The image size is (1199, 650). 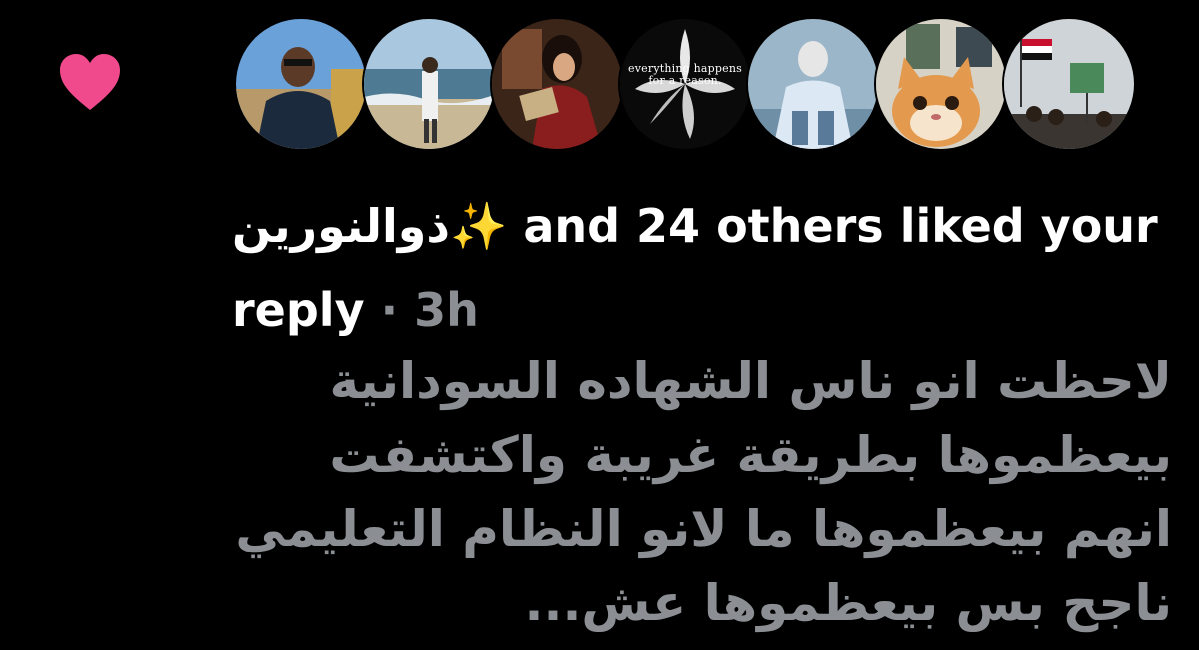 I want to click on sparkle-icon: ✨, so click(x=479, y=226).